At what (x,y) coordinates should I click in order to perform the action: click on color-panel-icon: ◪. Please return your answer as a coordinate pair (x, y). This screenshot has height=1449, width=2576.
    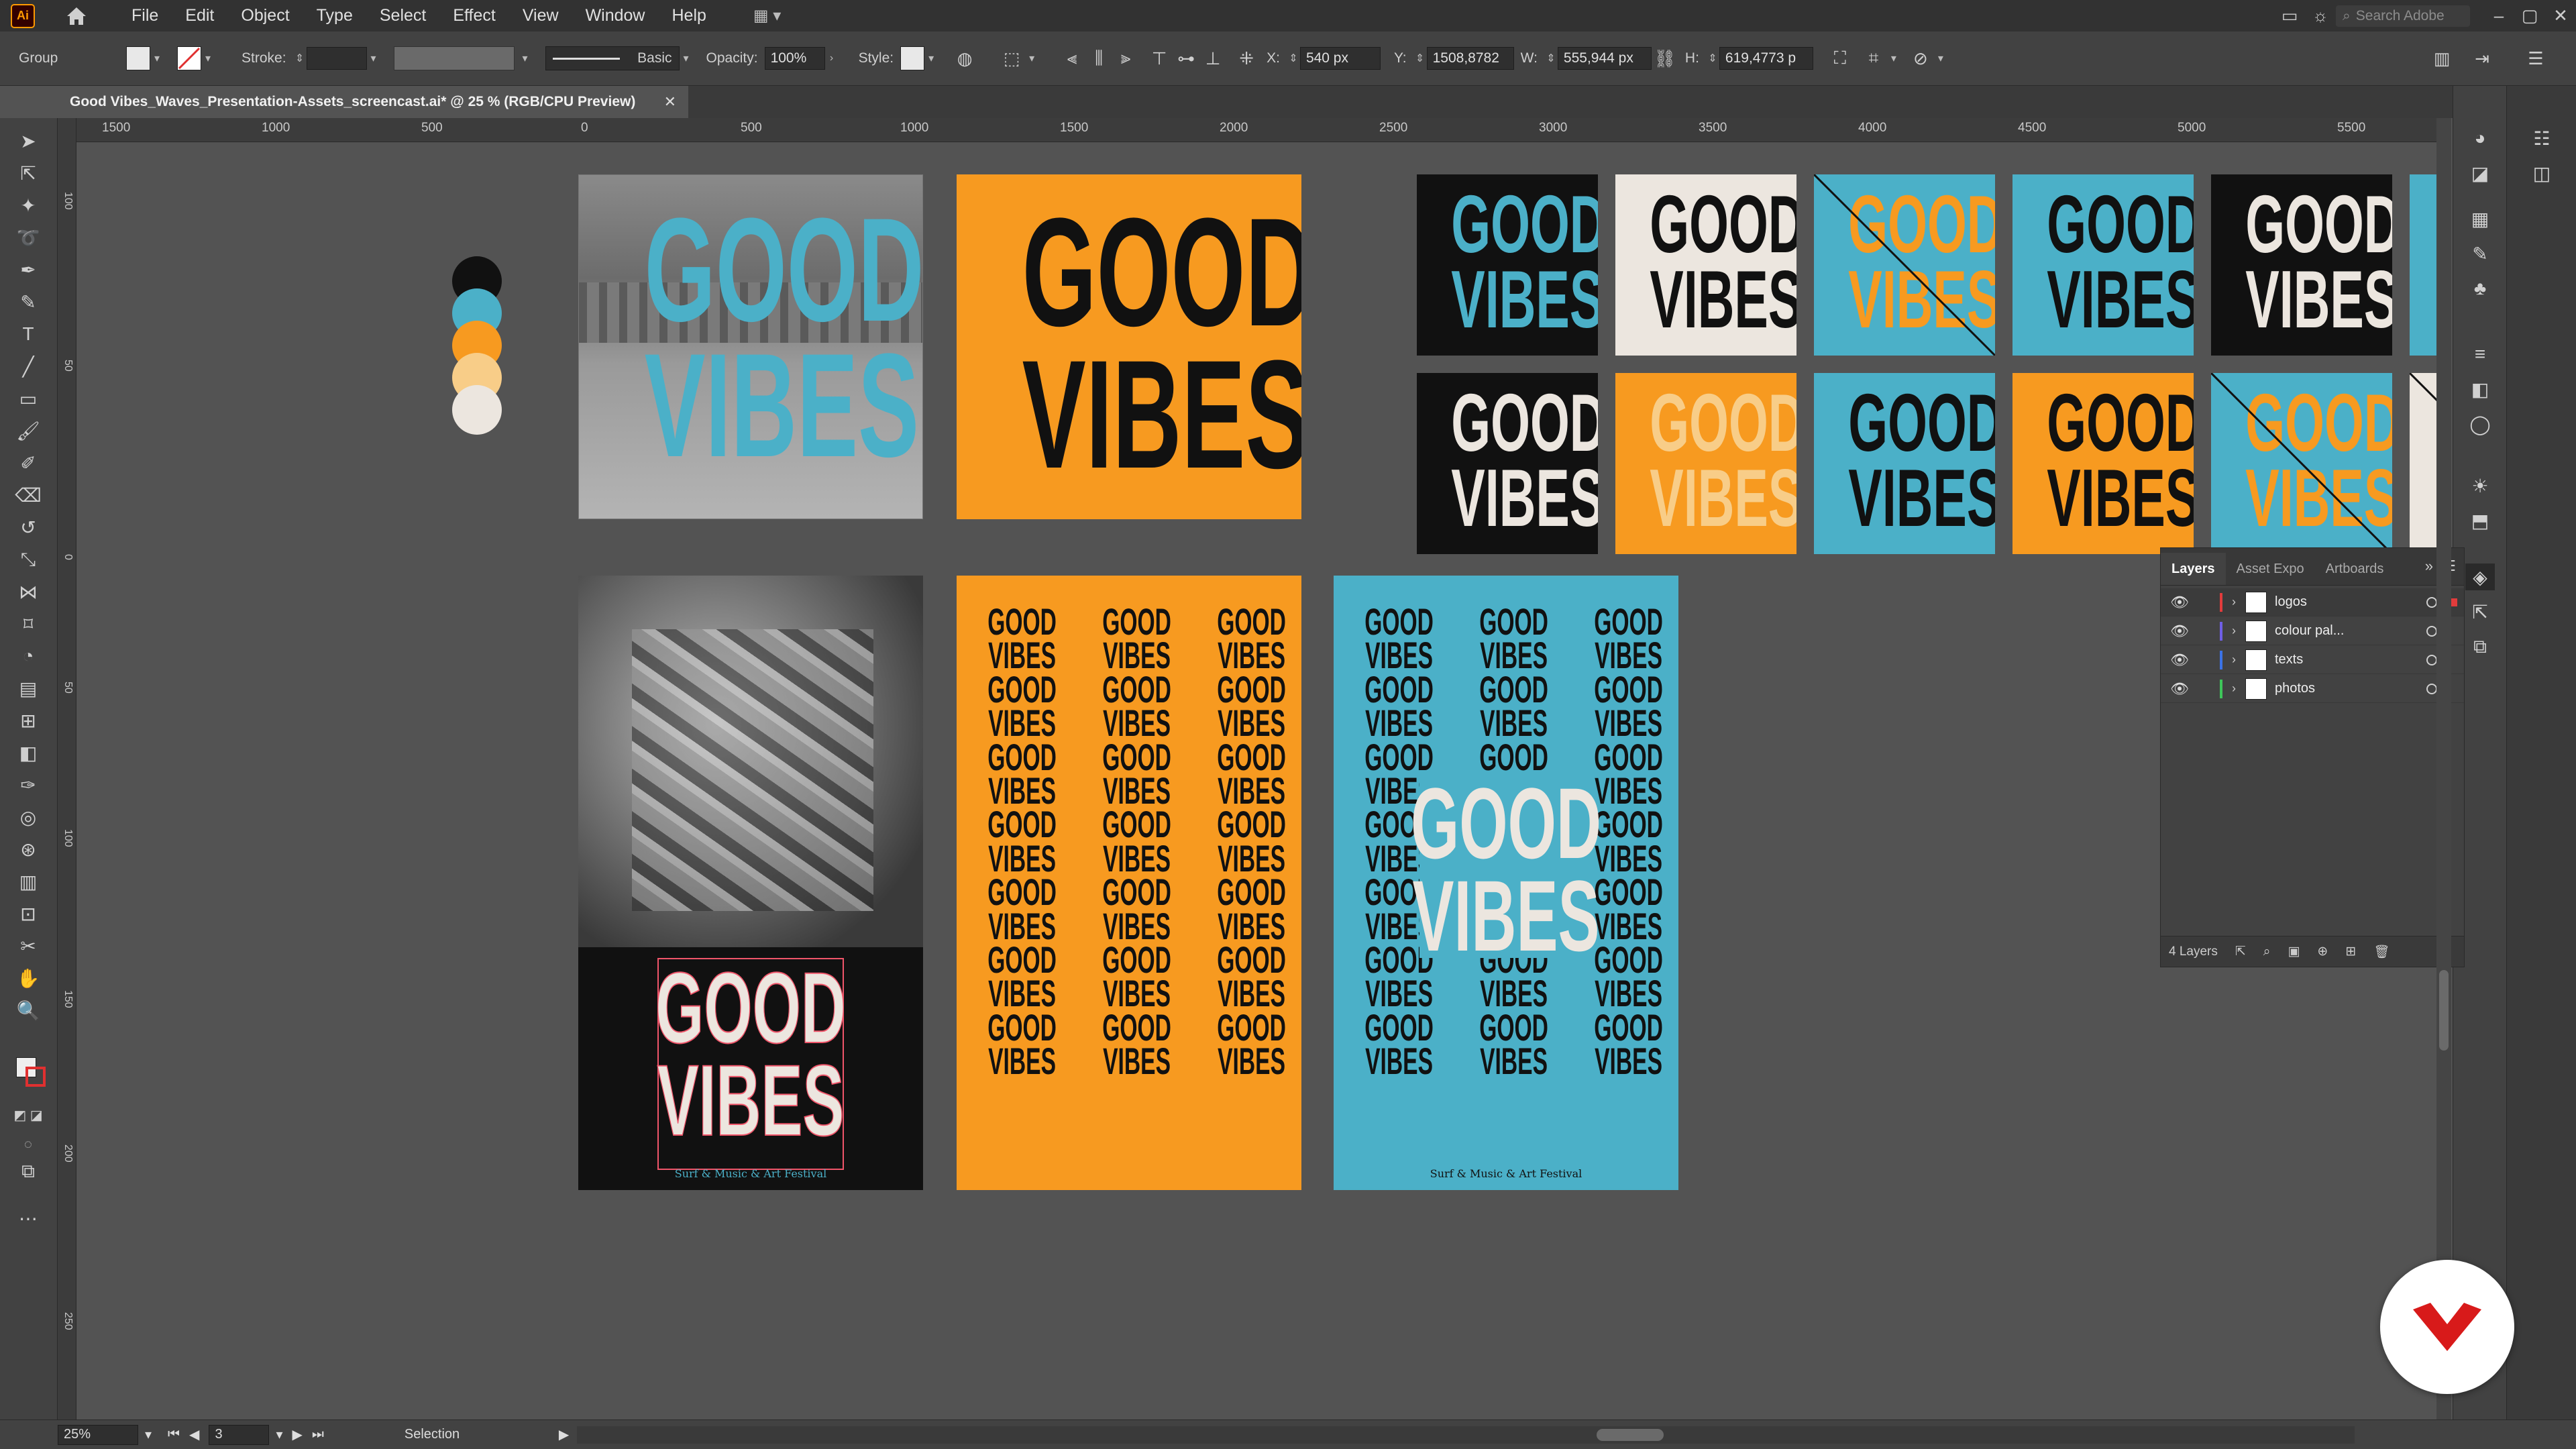
    Looking at the image, I should click on (2480, 173).